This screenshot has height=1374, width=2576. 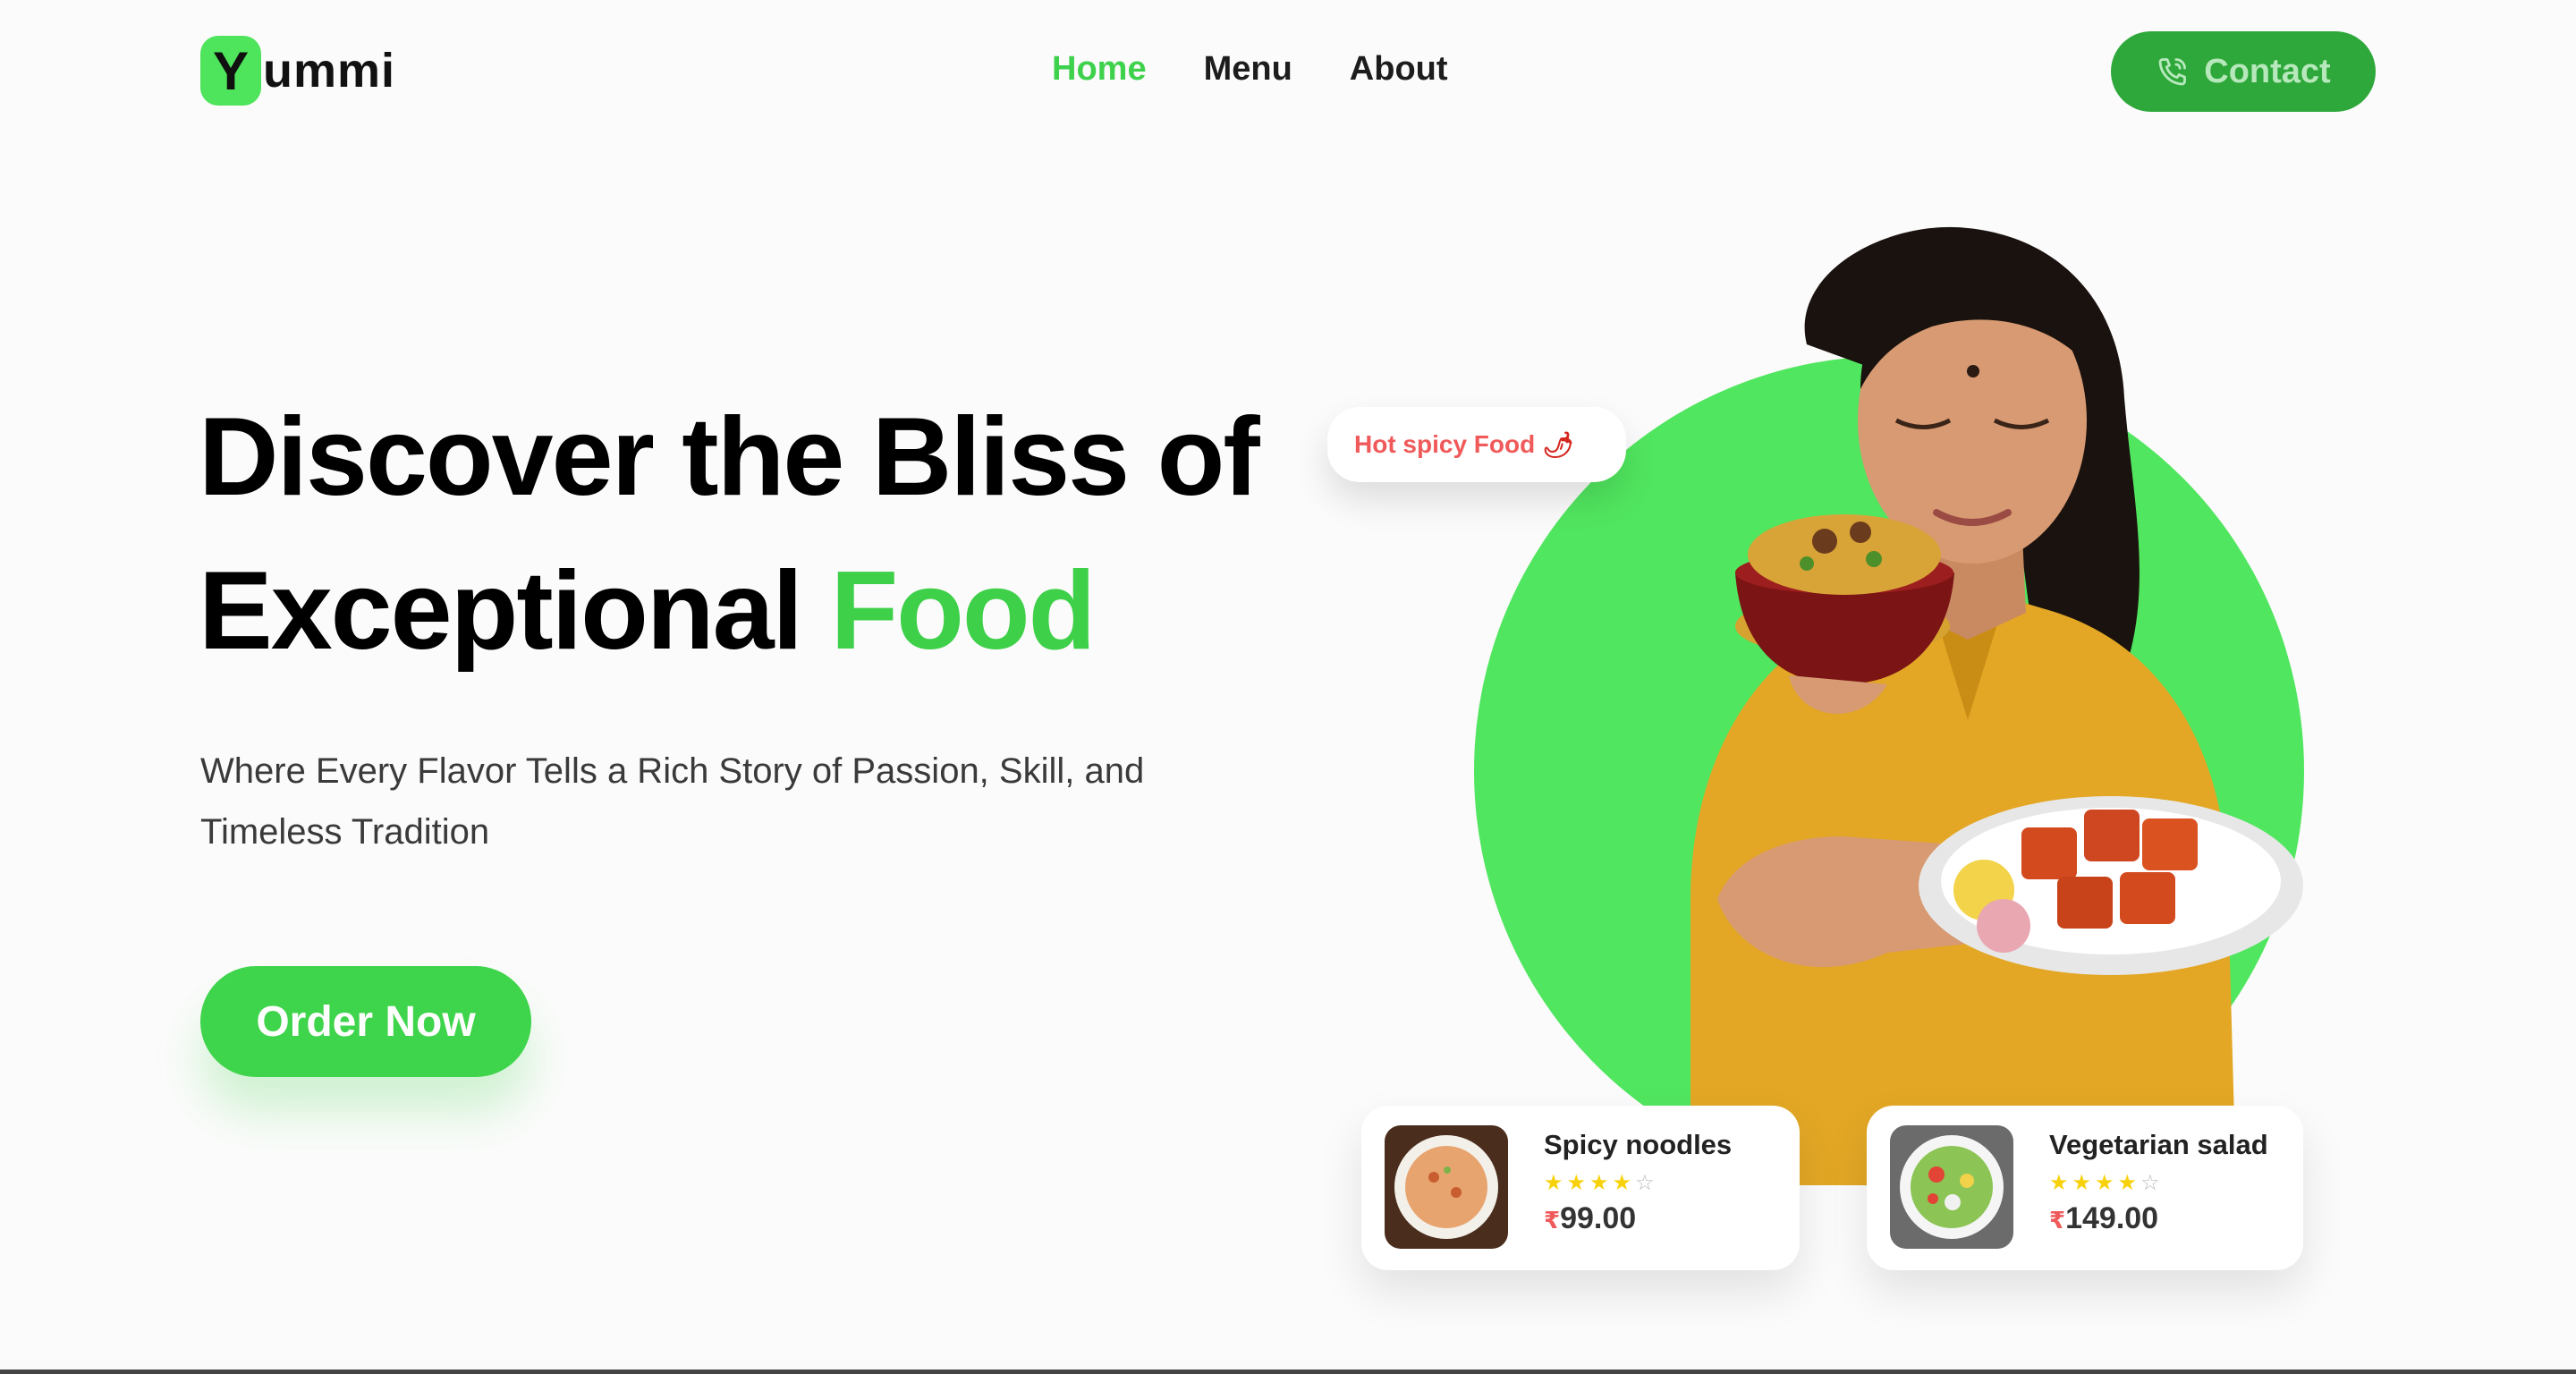 What do you see at coordinates (1399, 69) in the screenshot?
I see `nav-about: About` at bounding box center [1399, 69].